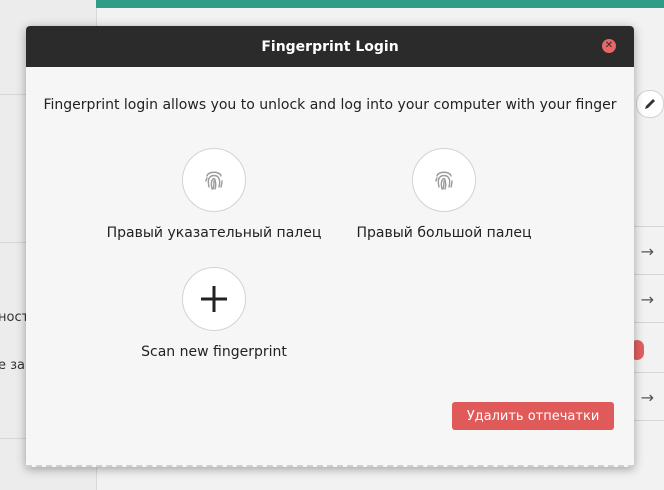  I want to click on scan-new-button, so click(214, 299).